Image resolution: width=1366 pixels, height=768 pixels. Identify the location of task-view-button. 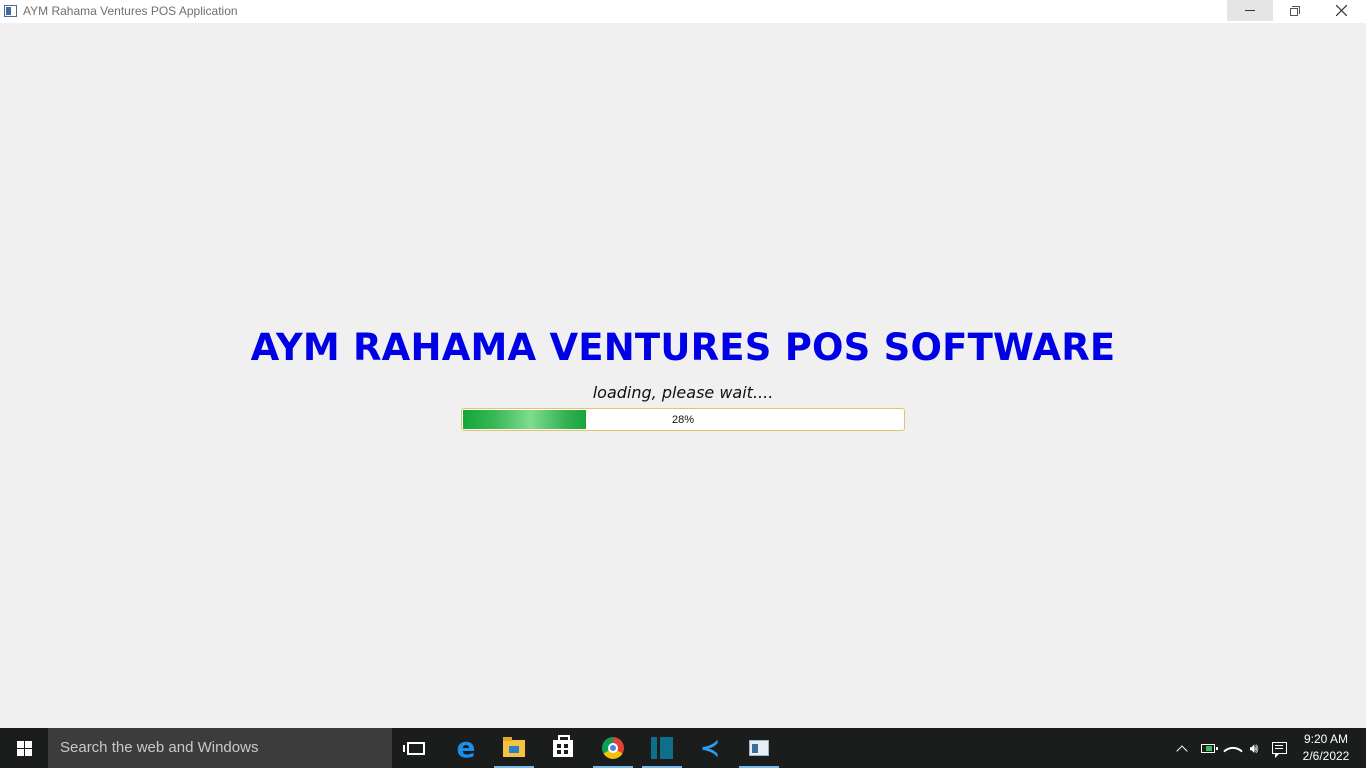
(416, 748).